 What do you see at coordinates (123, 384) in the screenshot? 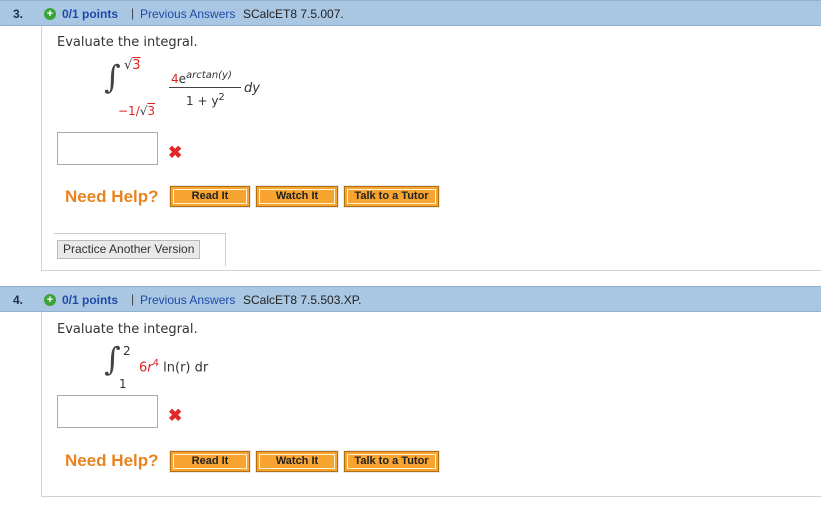
I see `lower-limit: 1` at bounding box center [123, 384].